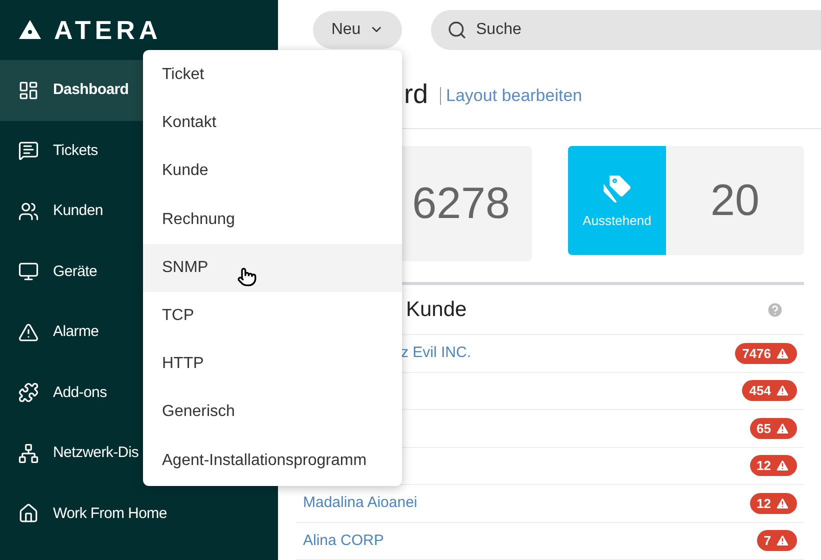 The image size is (821, 560). Describe the element at coordinates (28, 211) in the screenshot. I see `users-icon` at that location.